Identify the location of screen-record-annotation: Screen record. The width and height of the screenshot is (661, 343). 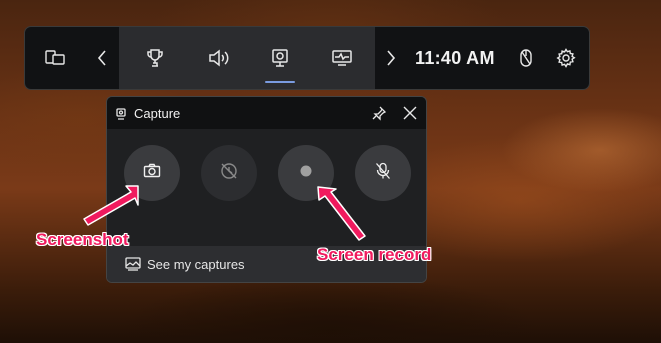
(374, 254).